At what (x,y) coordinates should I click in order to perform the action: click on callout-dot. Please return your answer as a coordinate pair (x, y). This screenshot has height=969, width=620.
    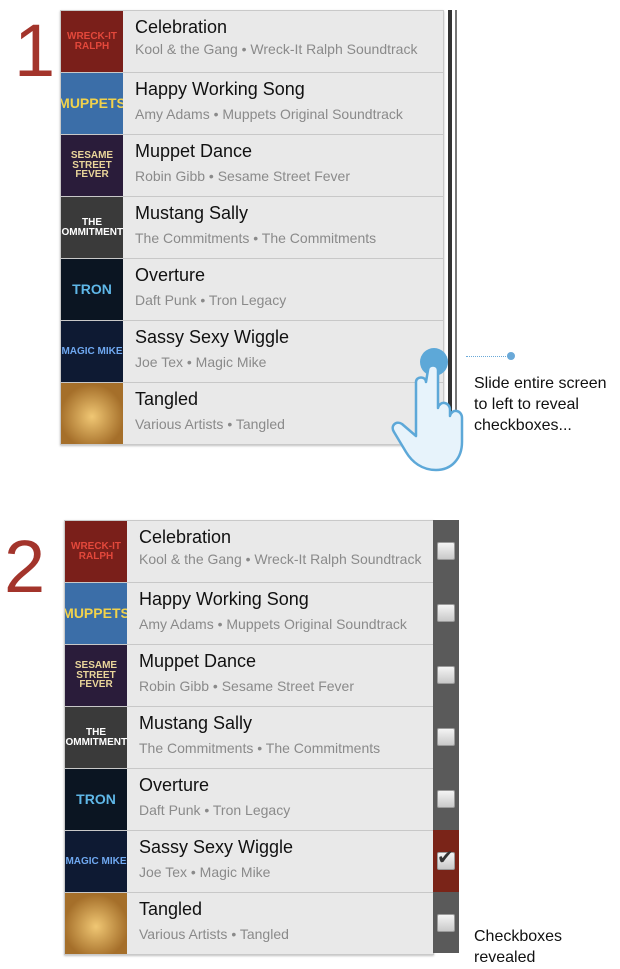
    Looking at the image, I should click on (511, 356).